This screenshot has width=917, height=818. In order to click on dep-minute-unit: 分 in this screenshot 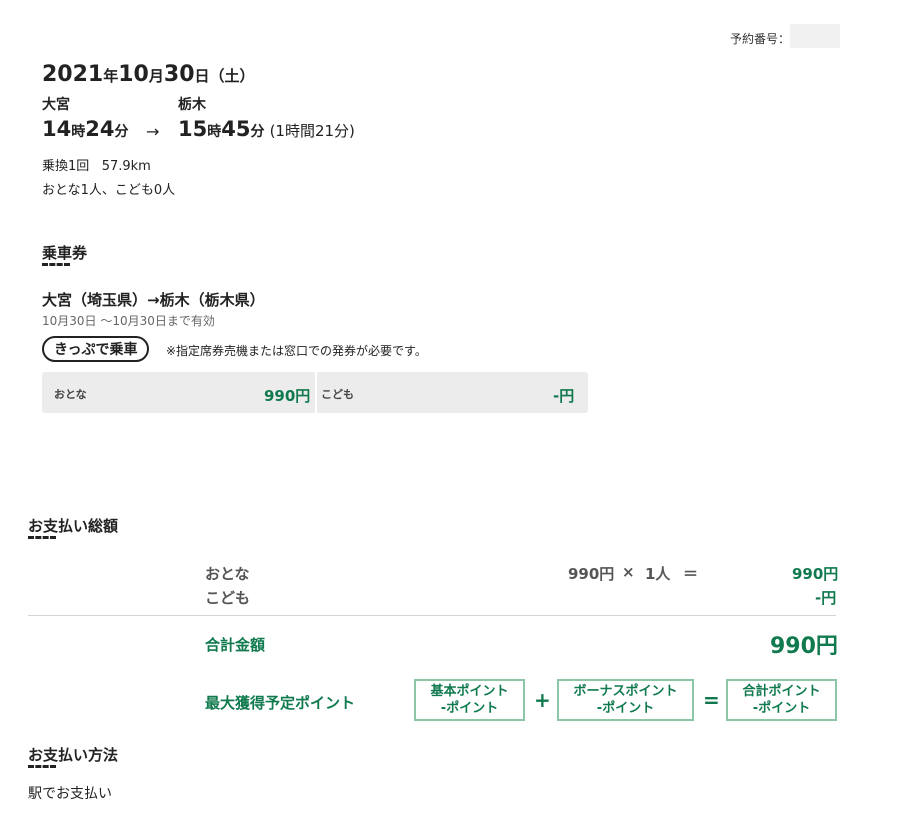, I will do `click(121, 132)`.